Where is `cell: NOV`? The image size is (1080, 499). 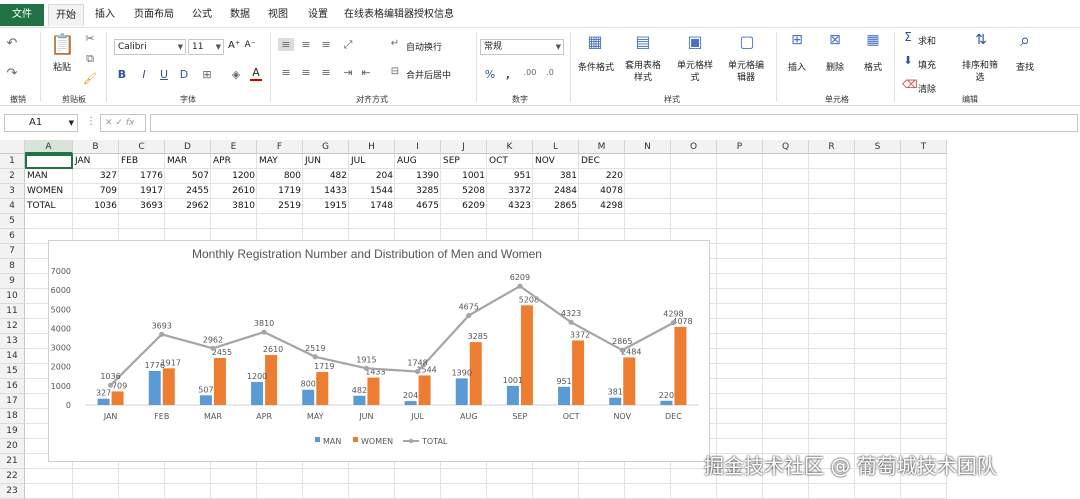
cell: NOV is located at coordinates (556, 161).